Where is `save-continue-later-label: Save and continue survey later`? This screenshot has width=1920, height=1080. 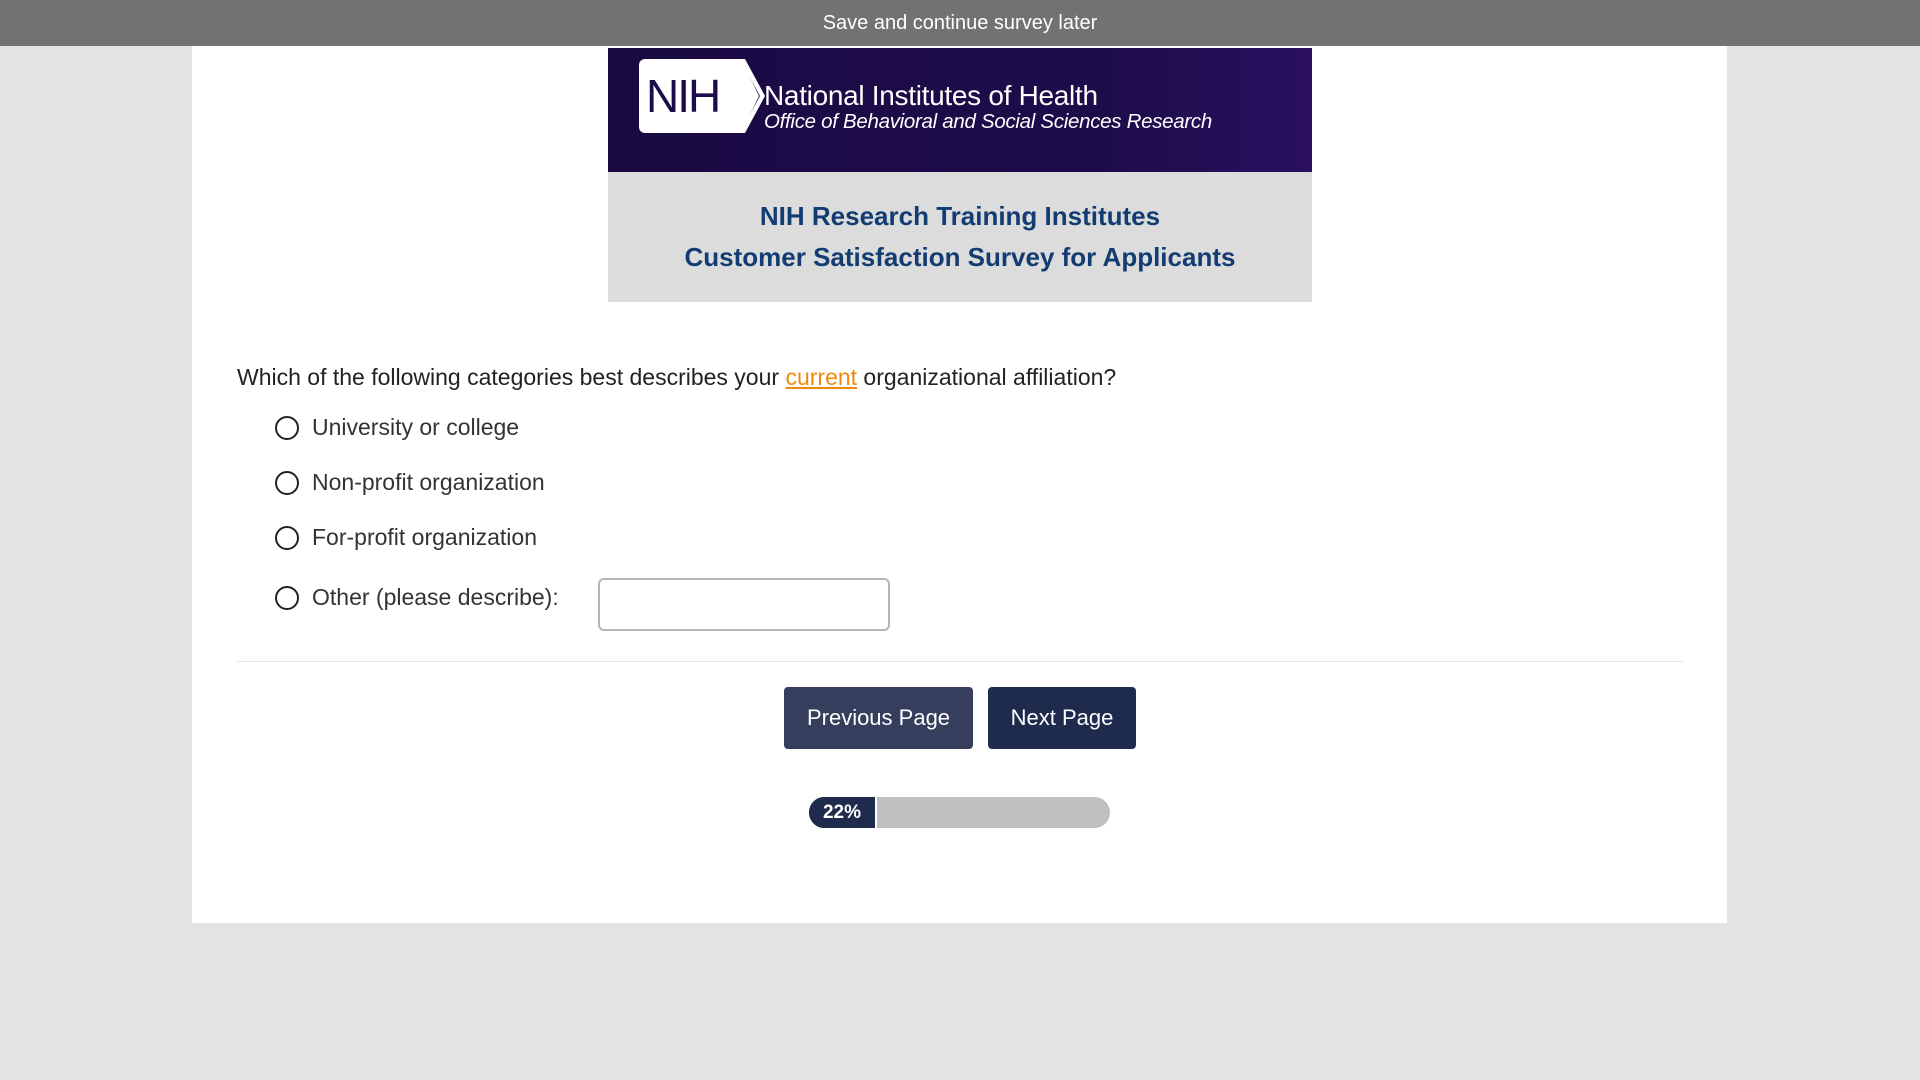
save-continue-later-label: Save and continue survey later is located at coordinates (960, 22).